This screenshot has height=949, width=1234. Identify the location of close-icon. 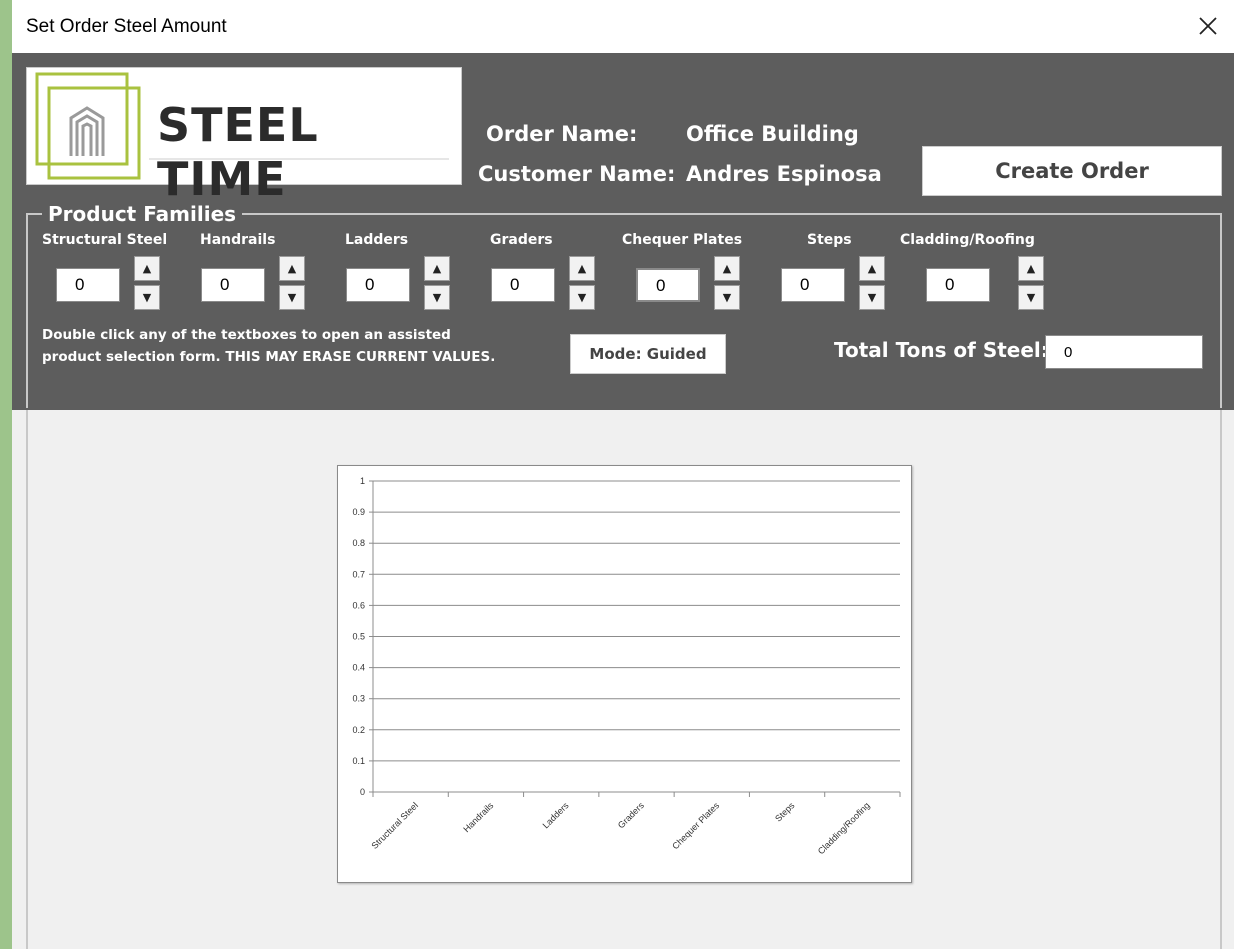
(1208, 26).